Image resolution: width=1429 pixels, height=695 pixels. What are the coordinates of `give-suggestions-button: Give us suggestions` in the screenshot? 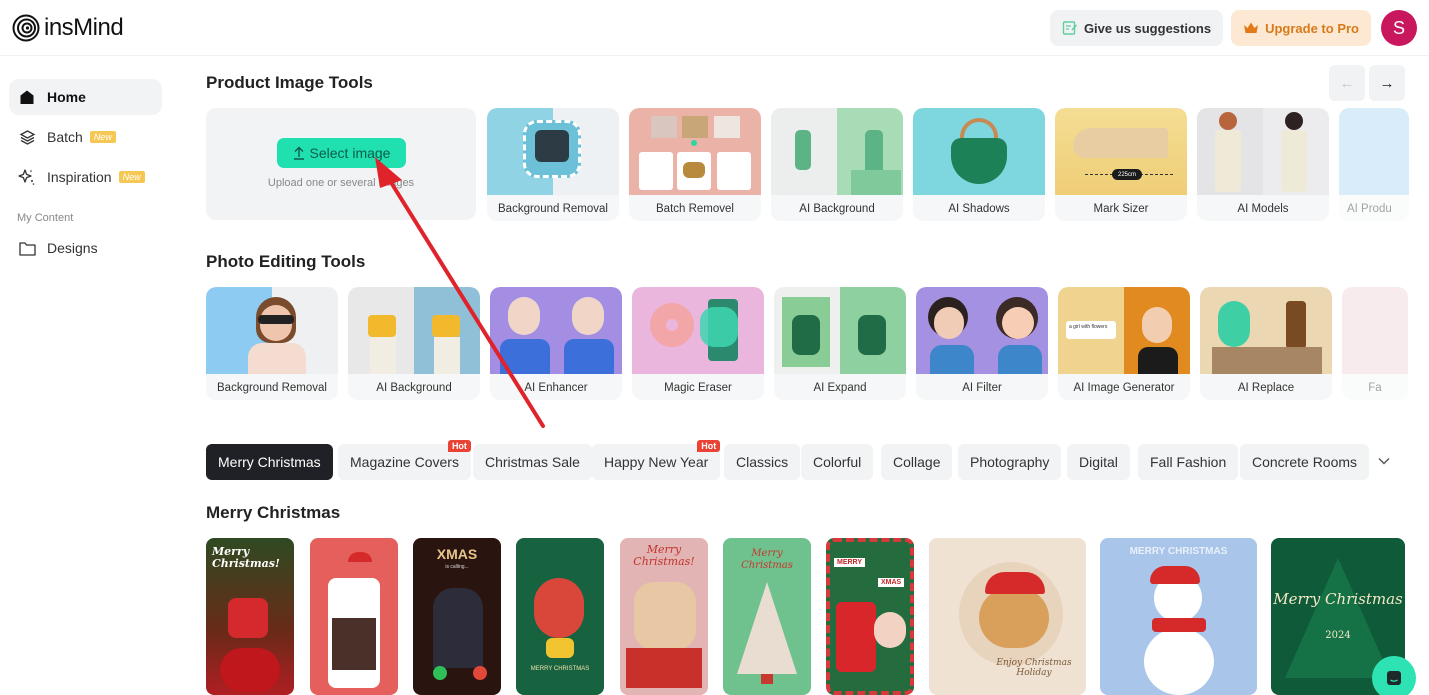 It's located at (1136, 28).